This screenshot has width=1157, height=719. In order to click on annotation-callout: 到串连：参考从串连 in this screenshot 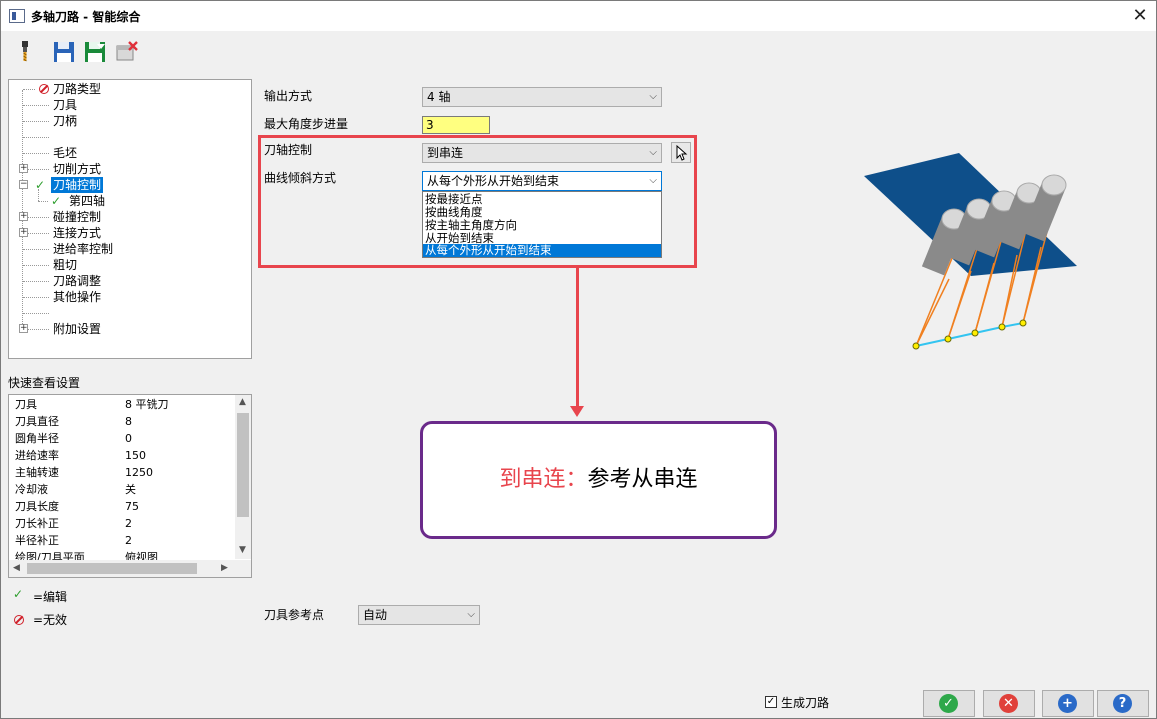, I will do `click(598, 480)`.